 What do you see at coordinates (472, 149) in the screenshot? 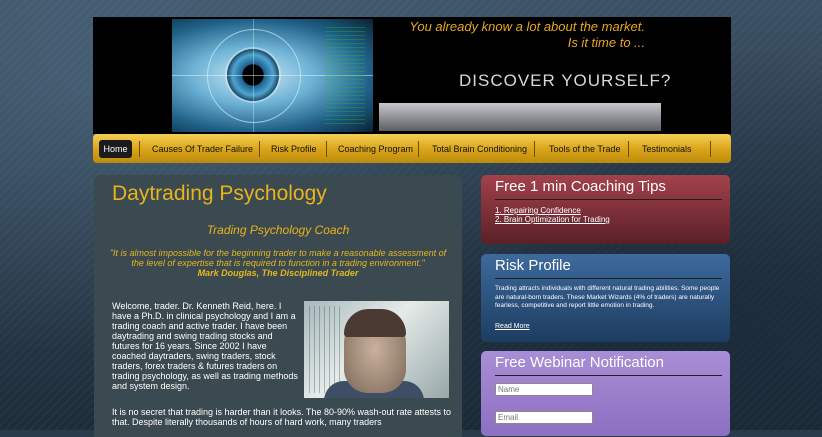
I see `nav-total-brain-conditioning: Total Brain Conditioning` at bounding box center [472, 149].